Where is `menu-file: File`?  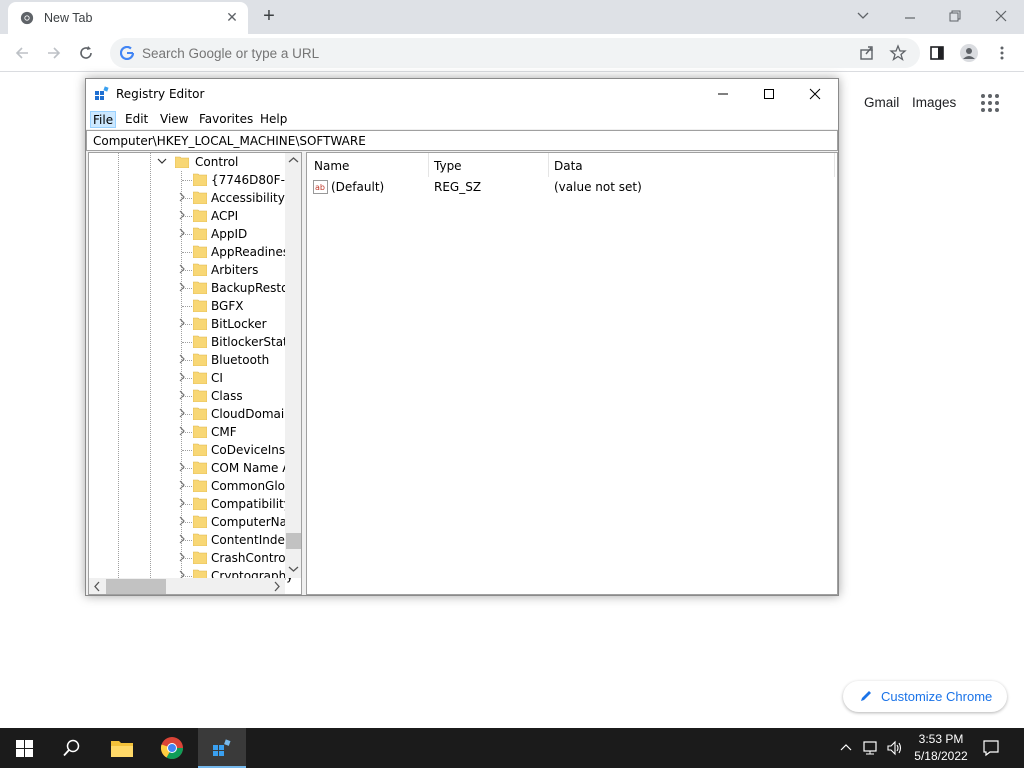 menu-file: File is located at coordinates (103, 119).